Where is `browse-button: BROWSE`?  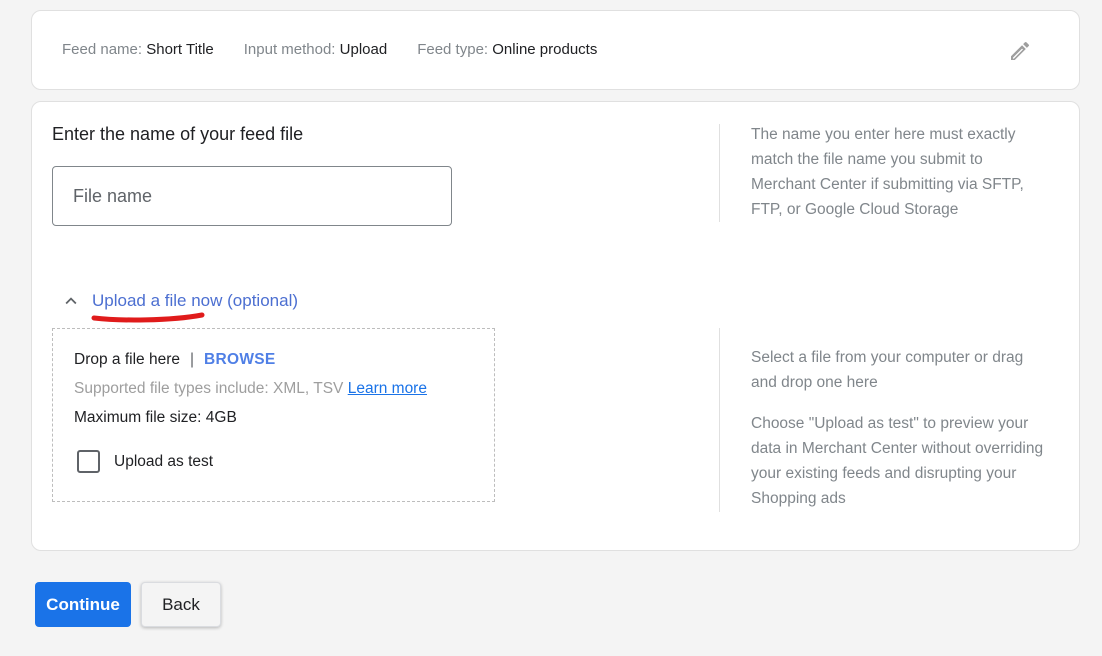 browse-button: BROWSE is located at coordinates (240, 360).